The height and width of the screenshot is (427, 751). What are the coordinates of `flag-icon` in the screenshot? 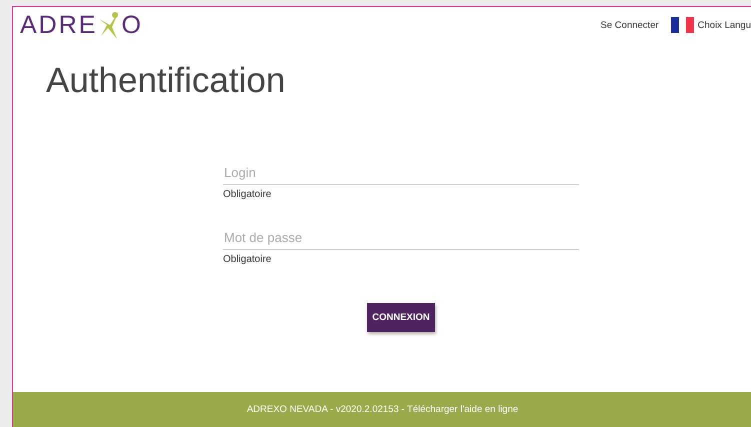 It's located at (682, 25).